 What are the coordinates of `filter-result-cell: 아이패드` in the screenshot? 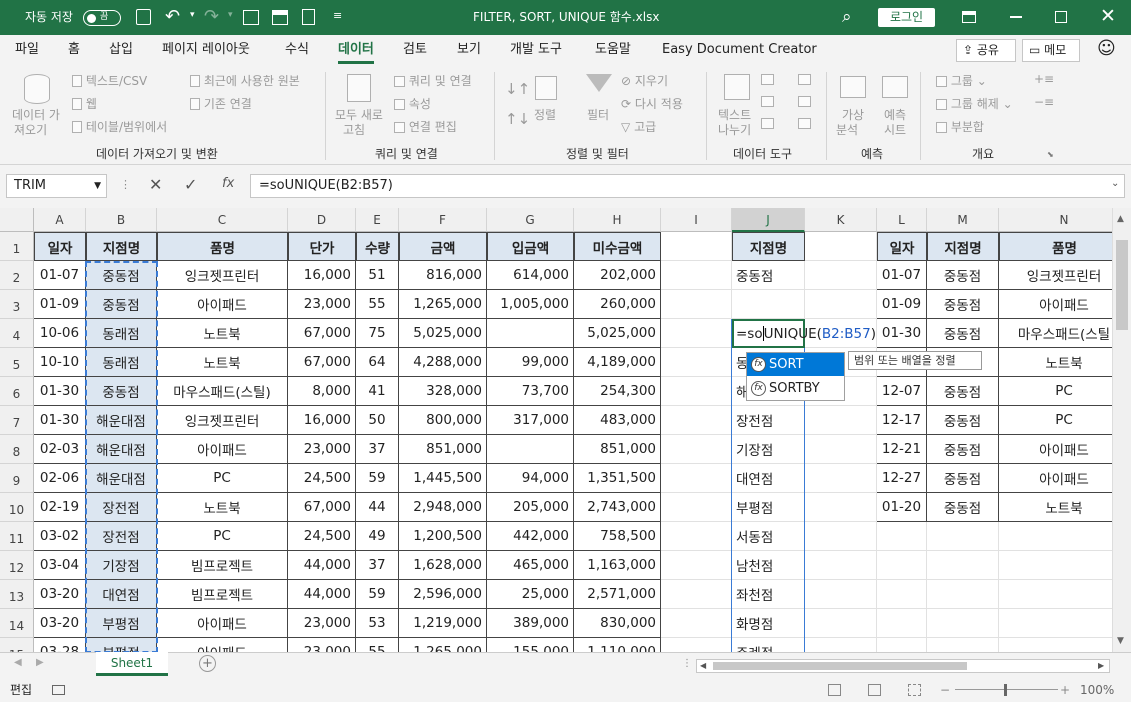 It's located at (1055, 304).